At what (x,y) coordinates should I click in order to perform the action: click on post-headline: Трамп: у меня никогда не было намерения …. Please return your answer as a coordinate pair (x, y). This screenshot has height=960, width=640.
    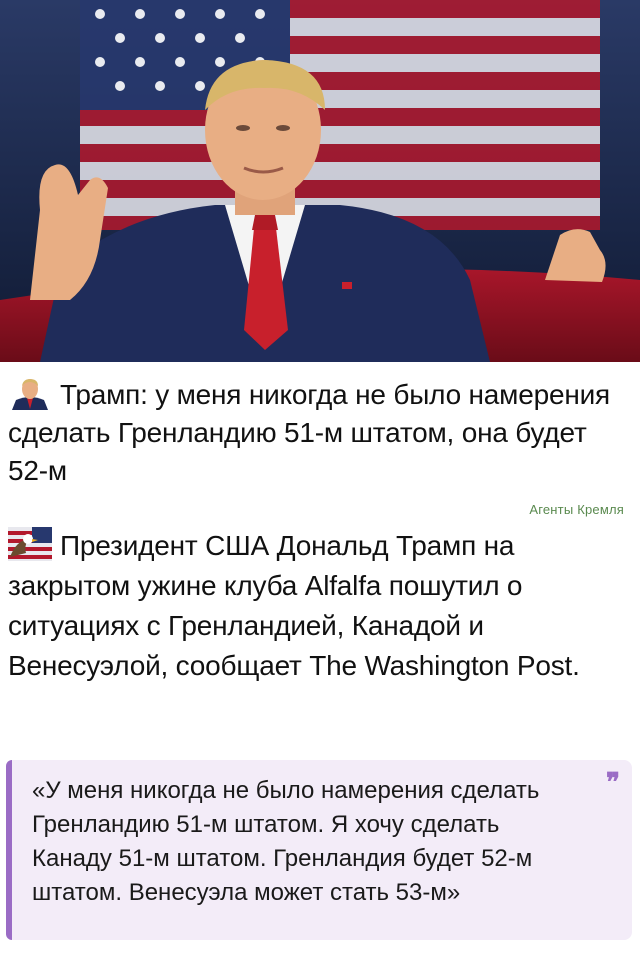
    Looking at the image, I should click on (318, 433).